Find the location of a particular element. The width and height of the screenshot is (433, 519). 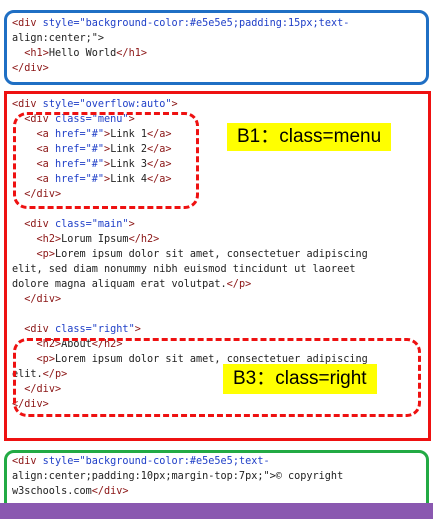

callout-b3-label: B3：class=right is located at coordinates (300, 379).